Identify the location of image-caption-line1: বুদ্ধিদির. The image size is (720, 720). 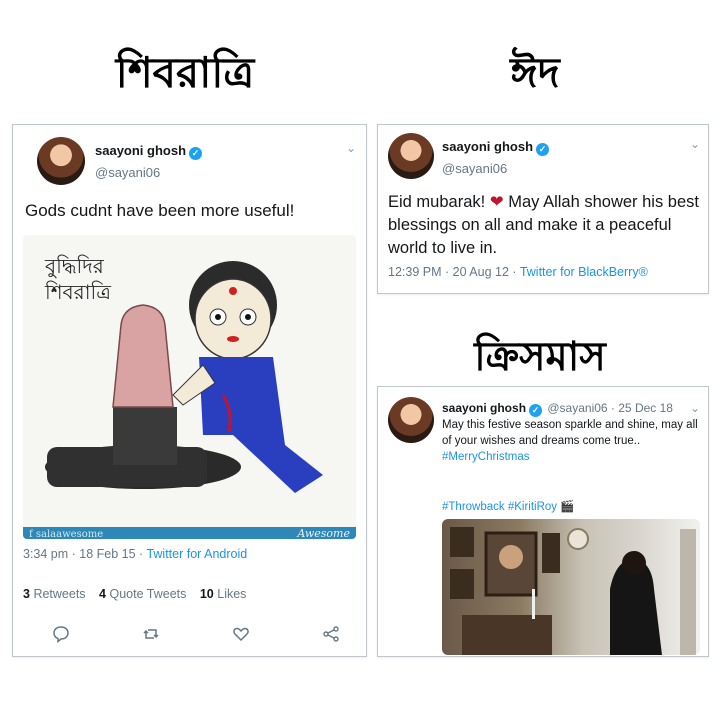
(74, 266).